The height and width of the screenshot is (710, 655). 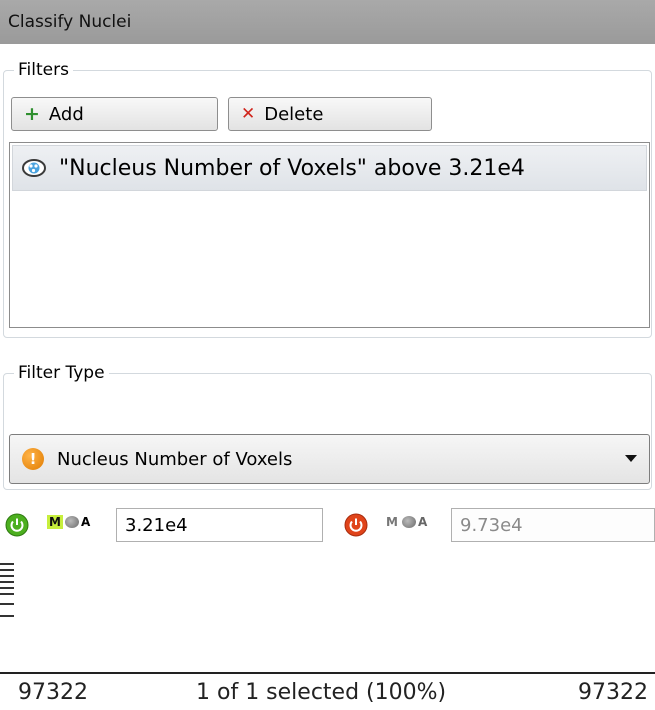 I want to click on lower-threshold-input: 3.21e4, so click(x=219, y=525).